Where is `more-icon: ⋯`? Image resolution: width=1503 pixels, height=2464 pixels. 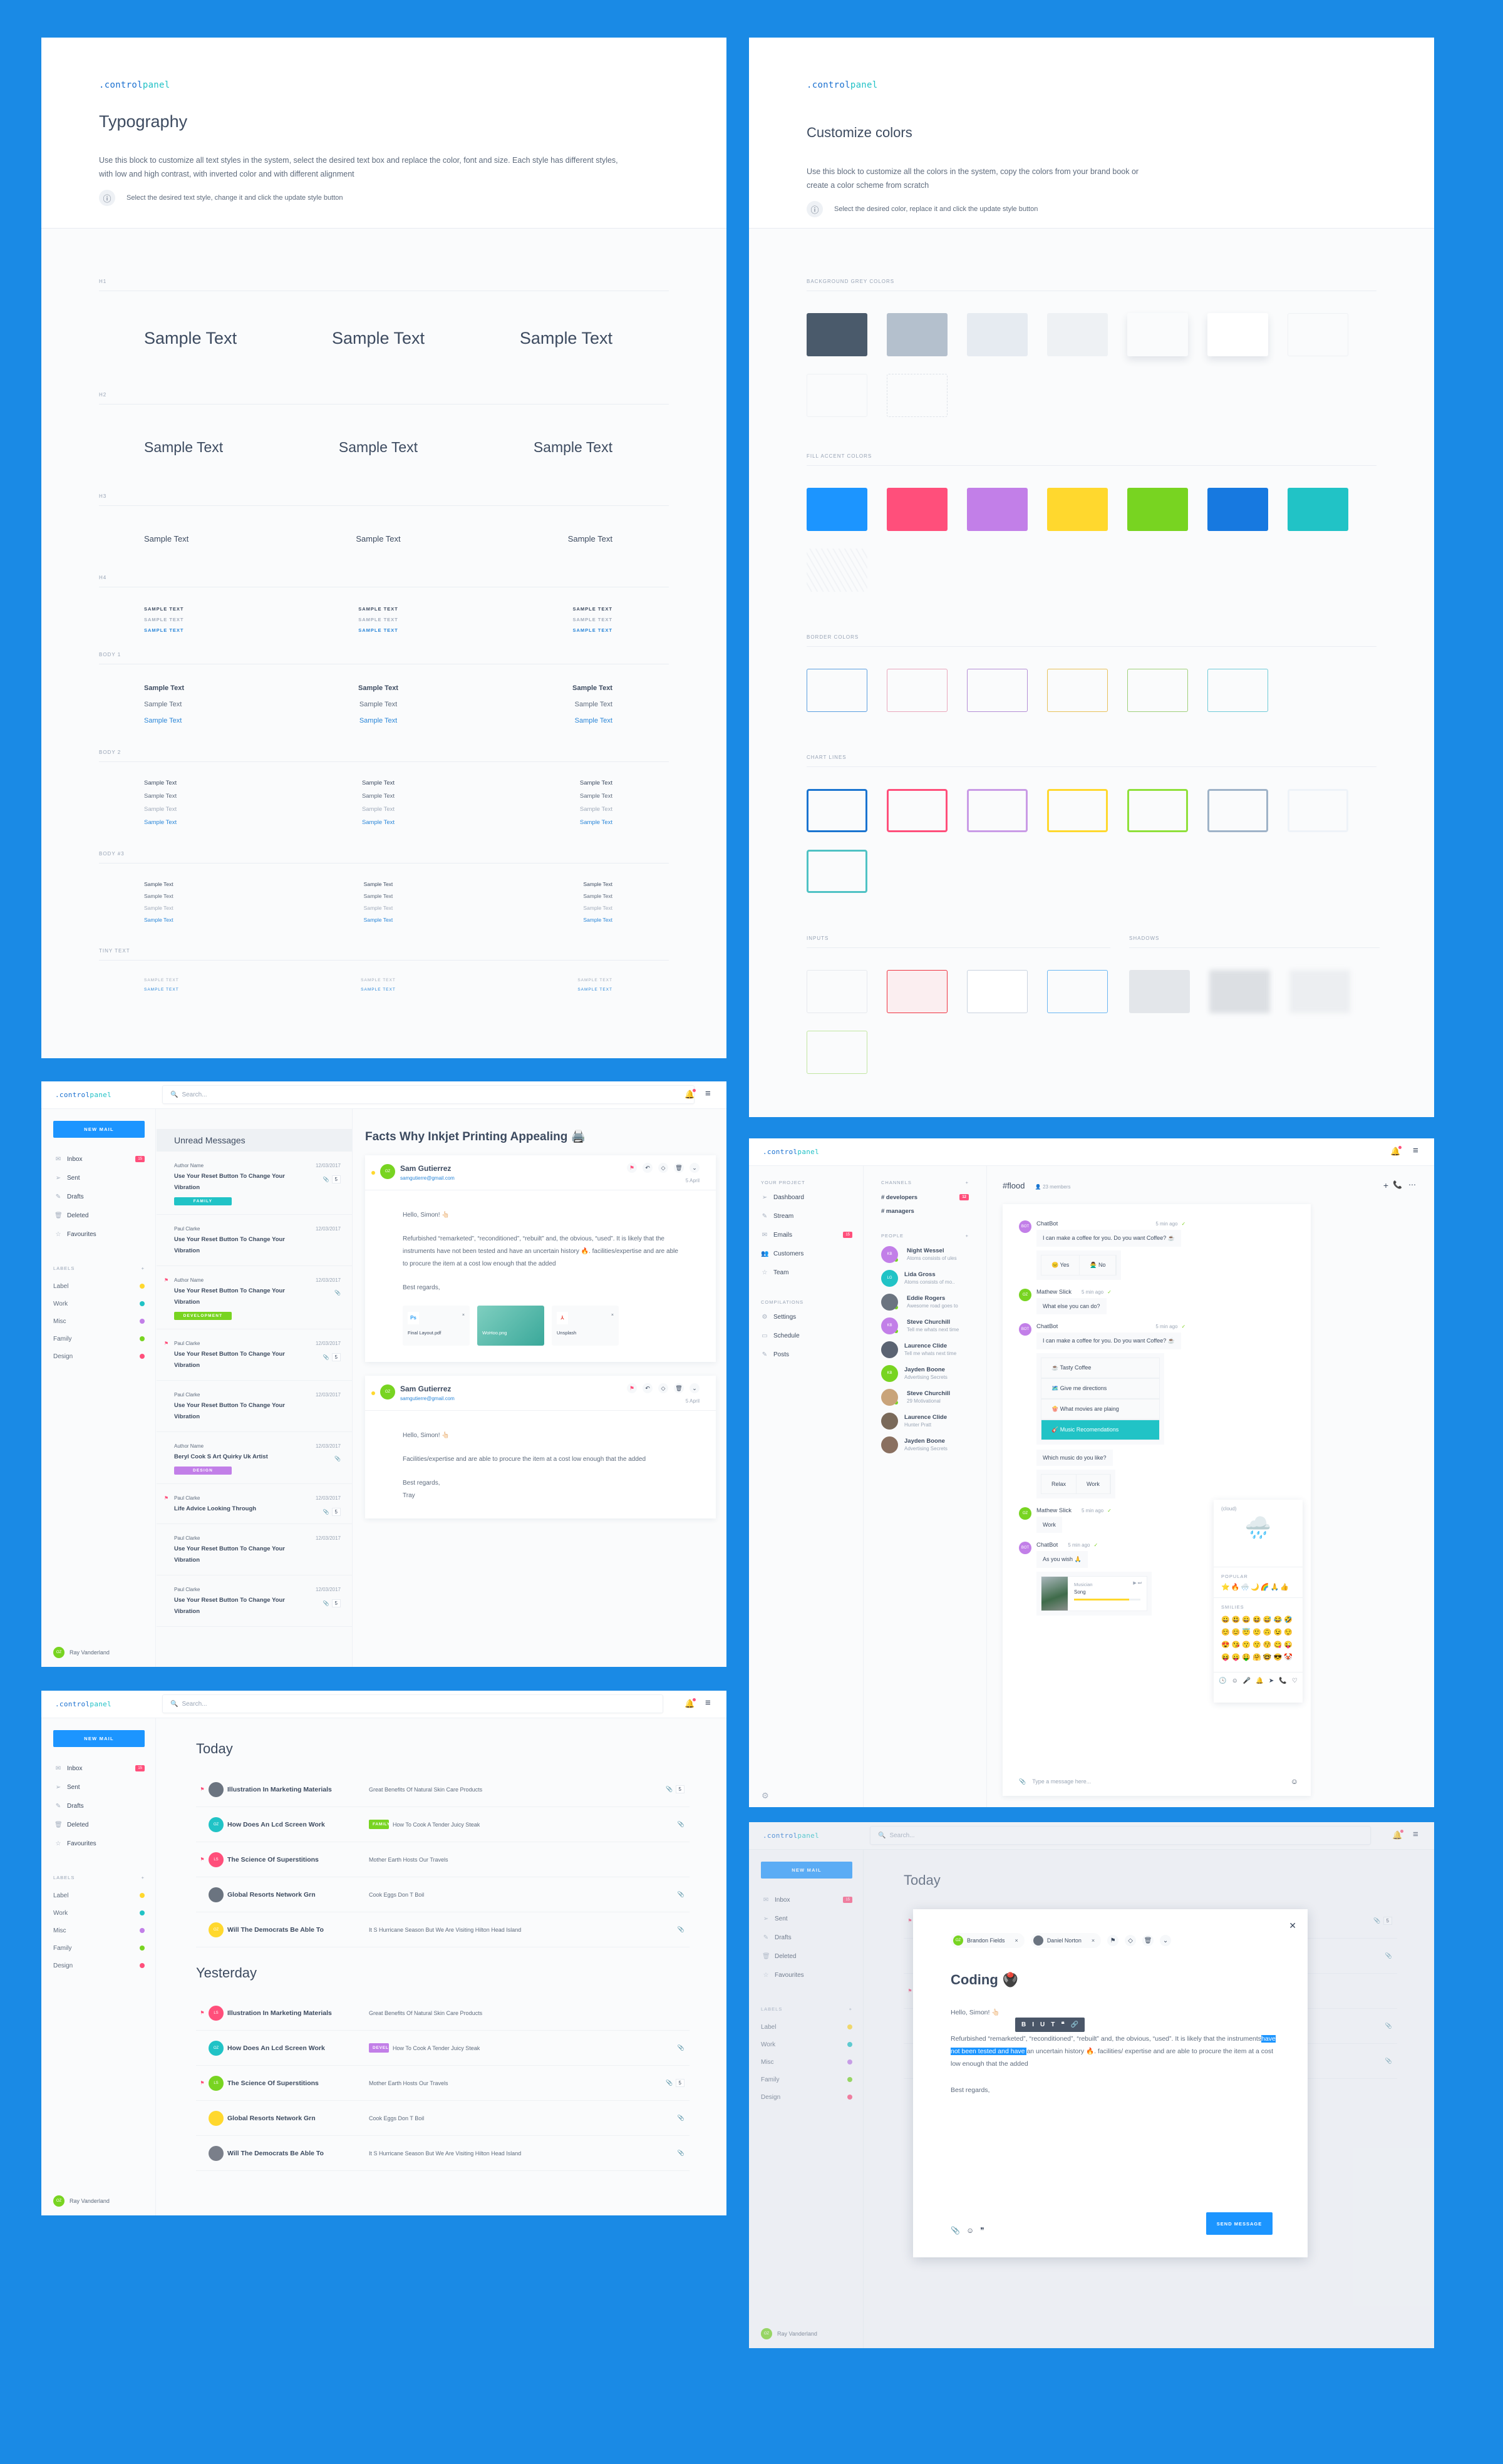 more-icon: ⋯ is located at coordinates (1412, 1184).